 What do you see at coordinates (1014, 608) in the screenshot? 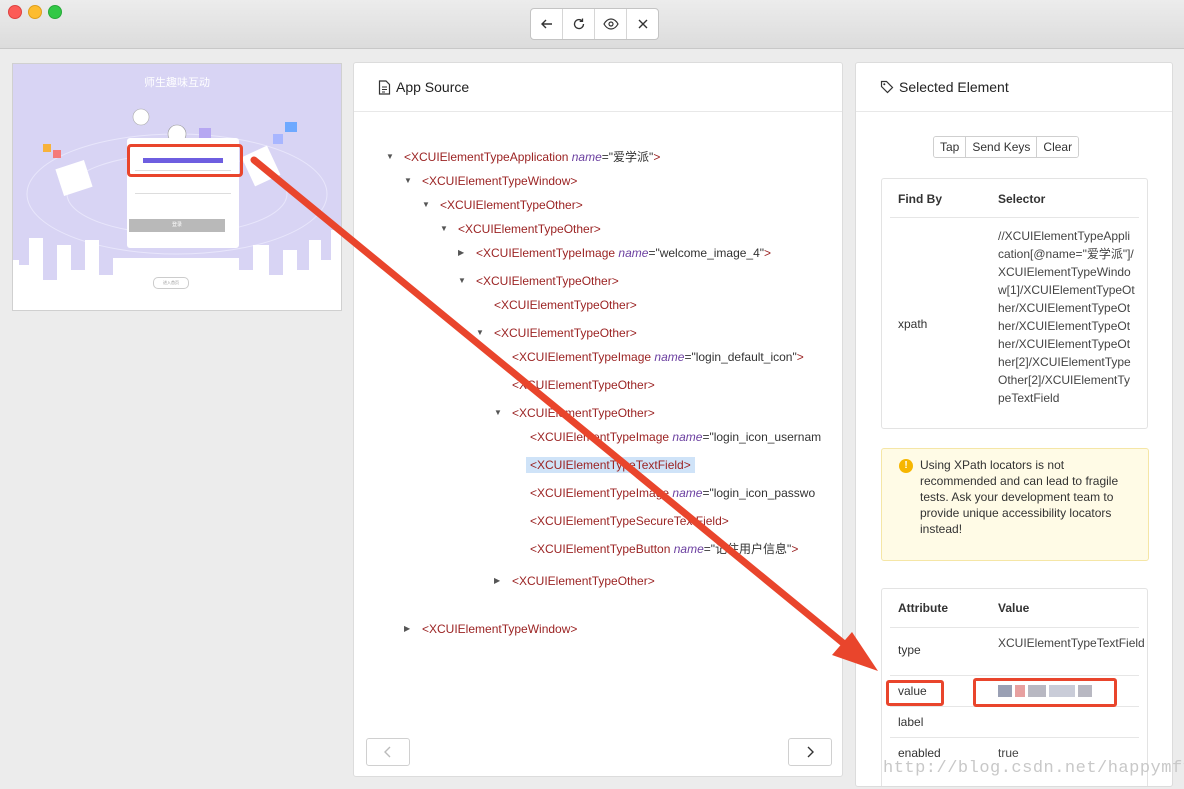
I see `value-header: Value` at bounding box center [1014, 608].